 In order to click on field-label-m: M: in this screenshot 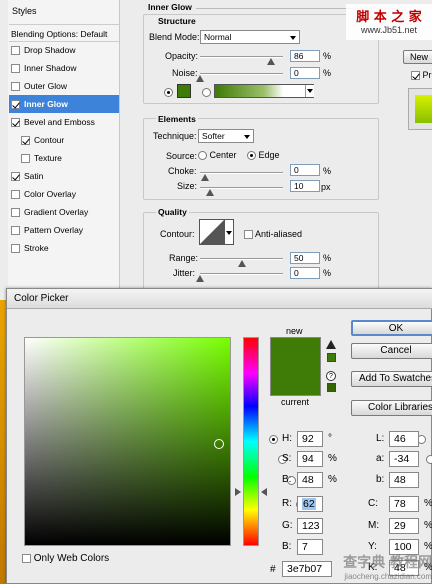, I will do `click(374, 525)`.